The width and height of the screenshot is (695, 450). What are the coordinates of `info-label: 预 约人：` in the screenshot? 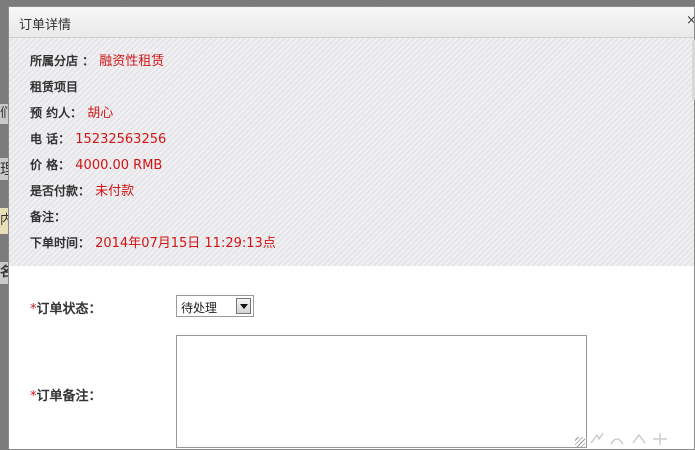 It's located at (56, 113).